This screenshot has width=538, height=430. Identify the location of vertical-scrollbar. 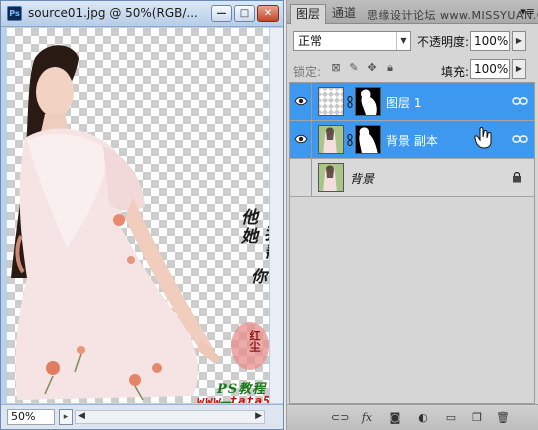
(276, 215).